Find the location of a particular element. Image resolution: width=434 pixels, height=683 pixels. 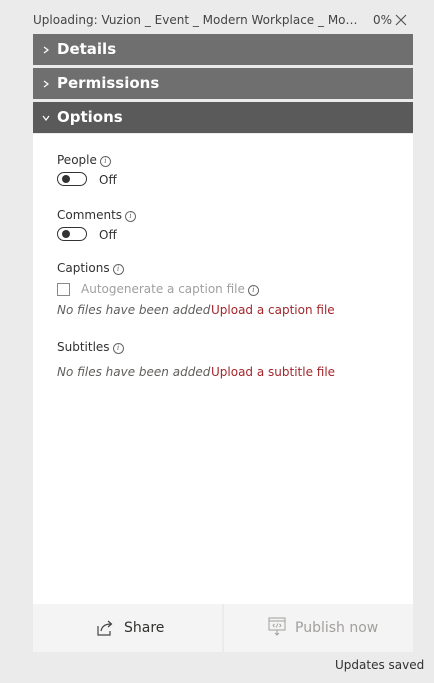

subtitles-no-files: No files have been added is located at coordinates (134, 372).